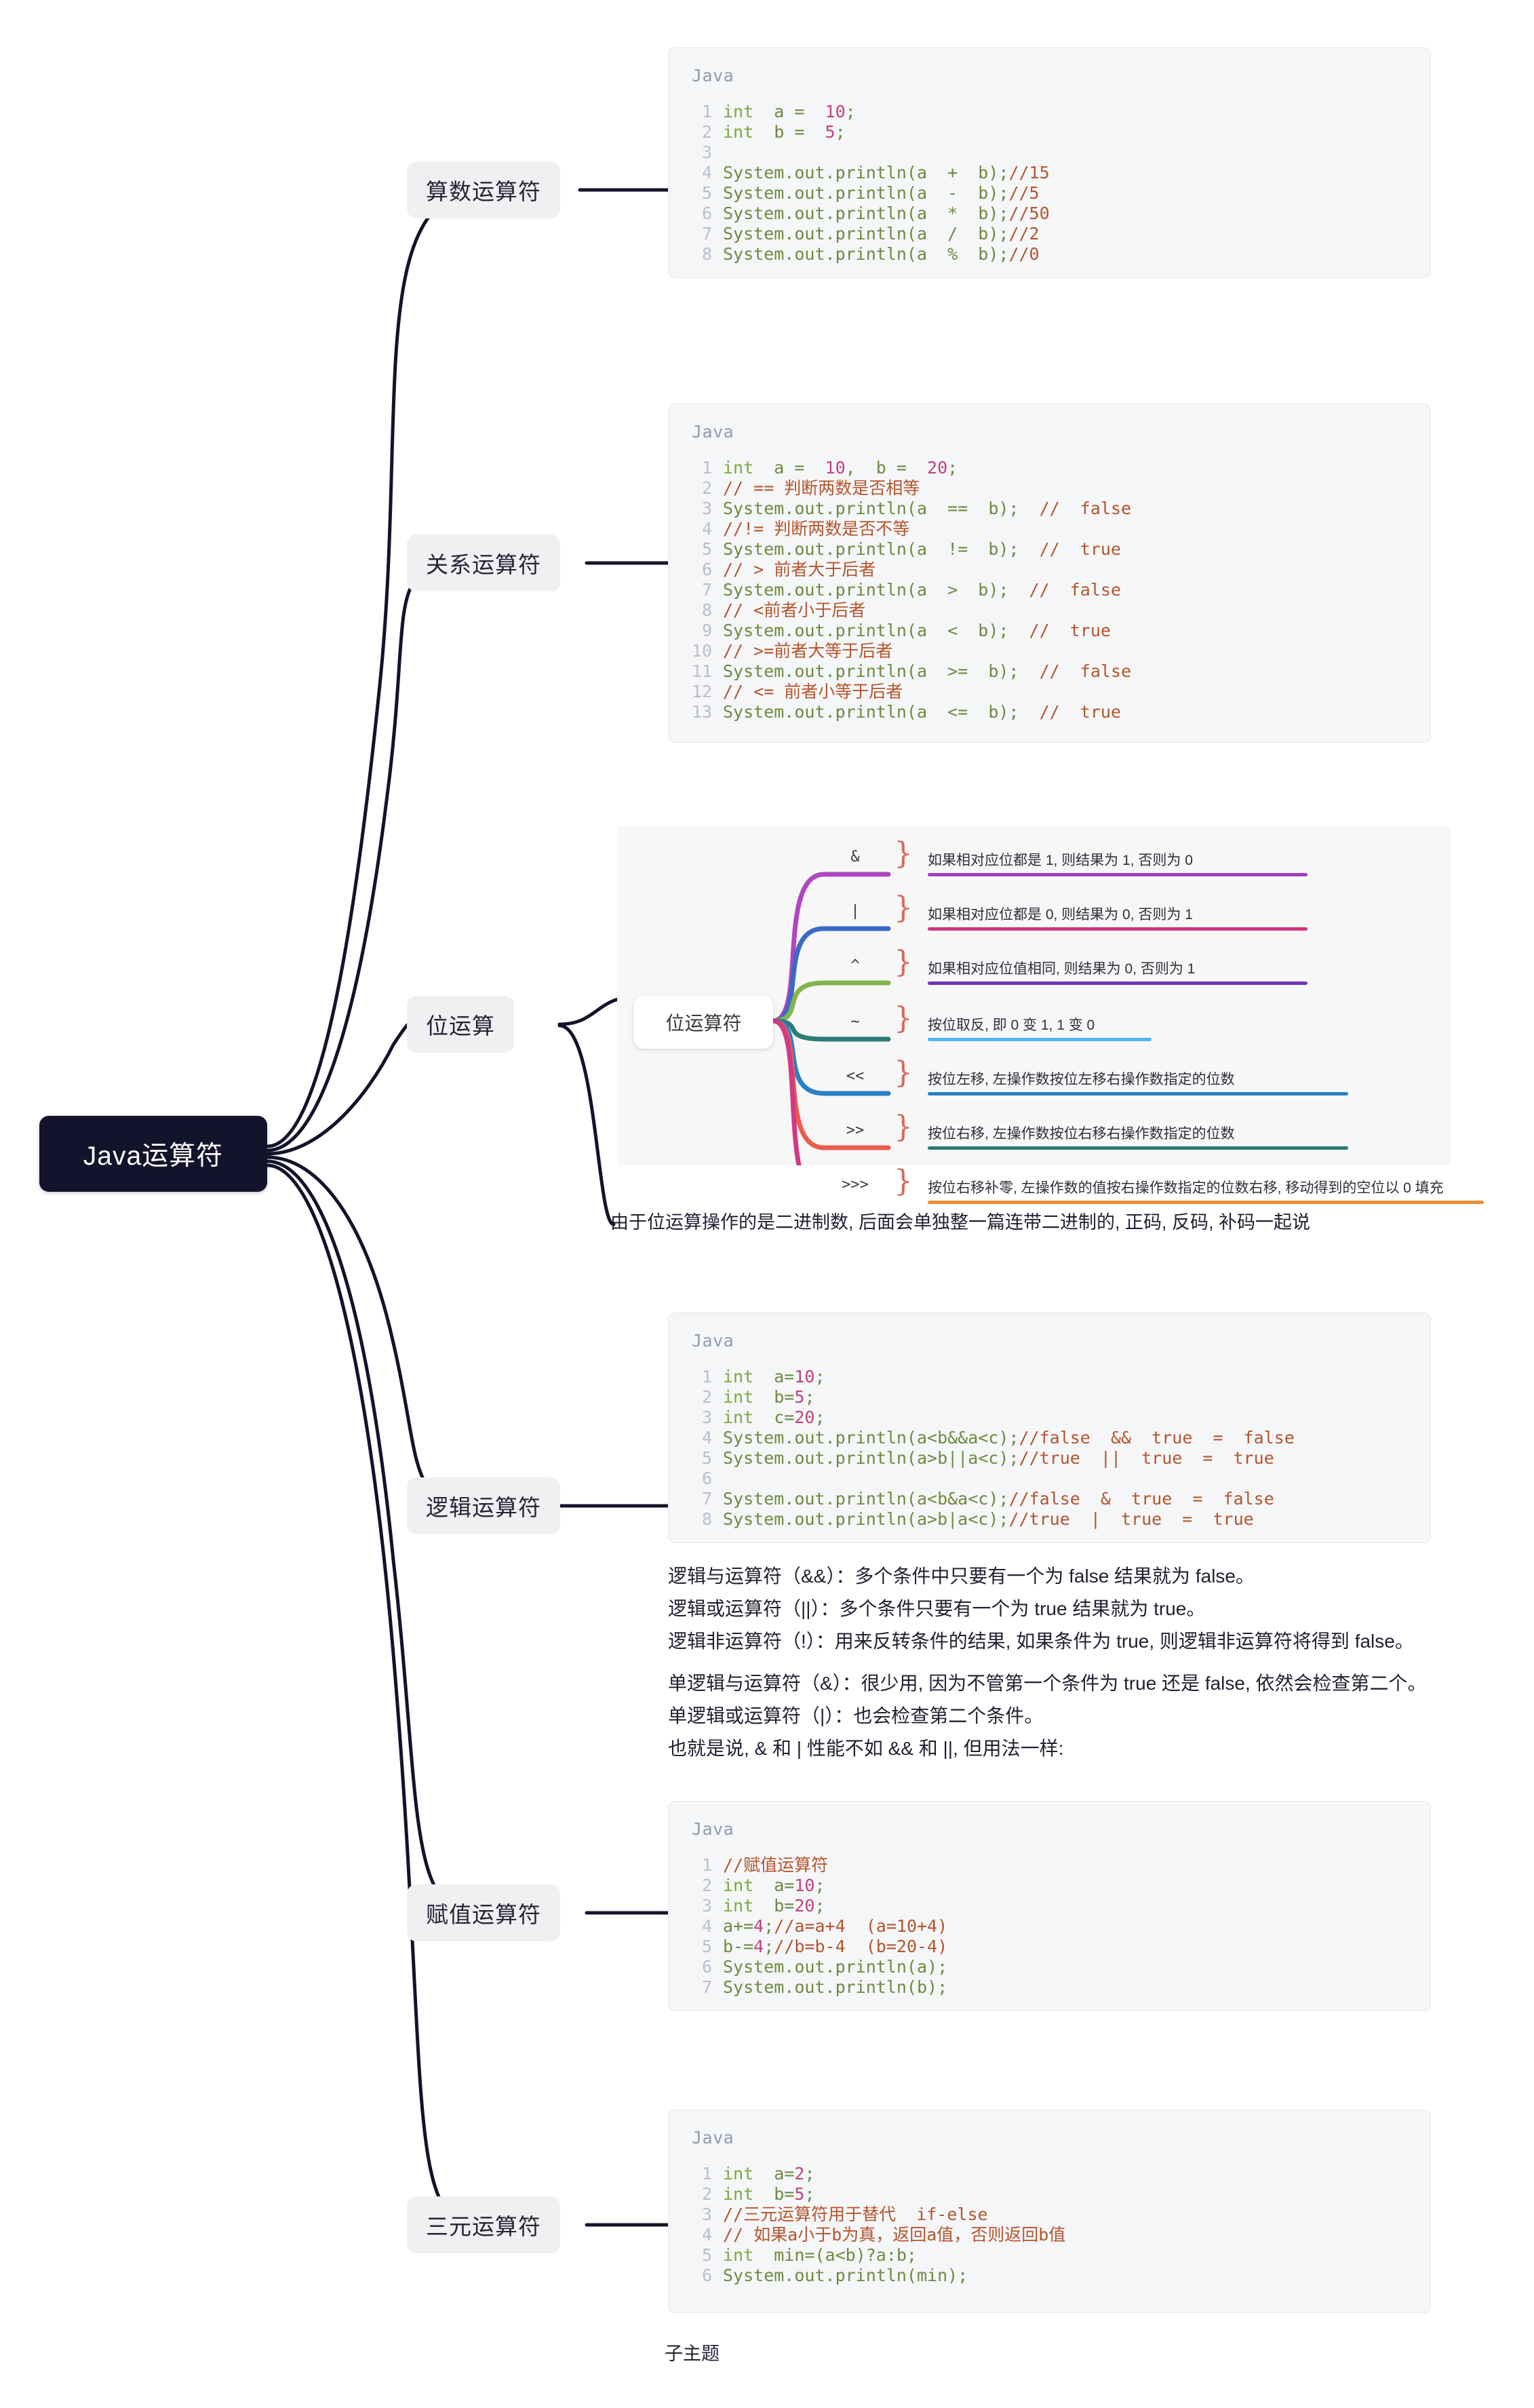  I want to click on branch-label: 算数运算符, so click(483, 191).